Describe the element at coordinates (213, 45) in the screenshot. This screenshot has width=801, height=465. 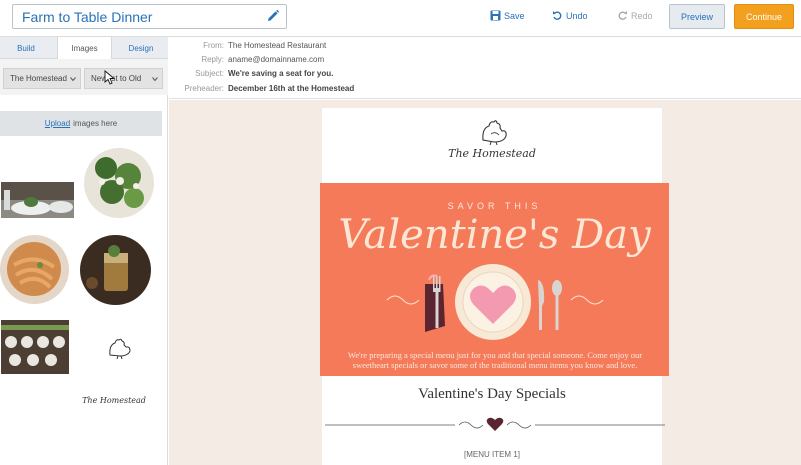
I see `from-label: From:` at that location.